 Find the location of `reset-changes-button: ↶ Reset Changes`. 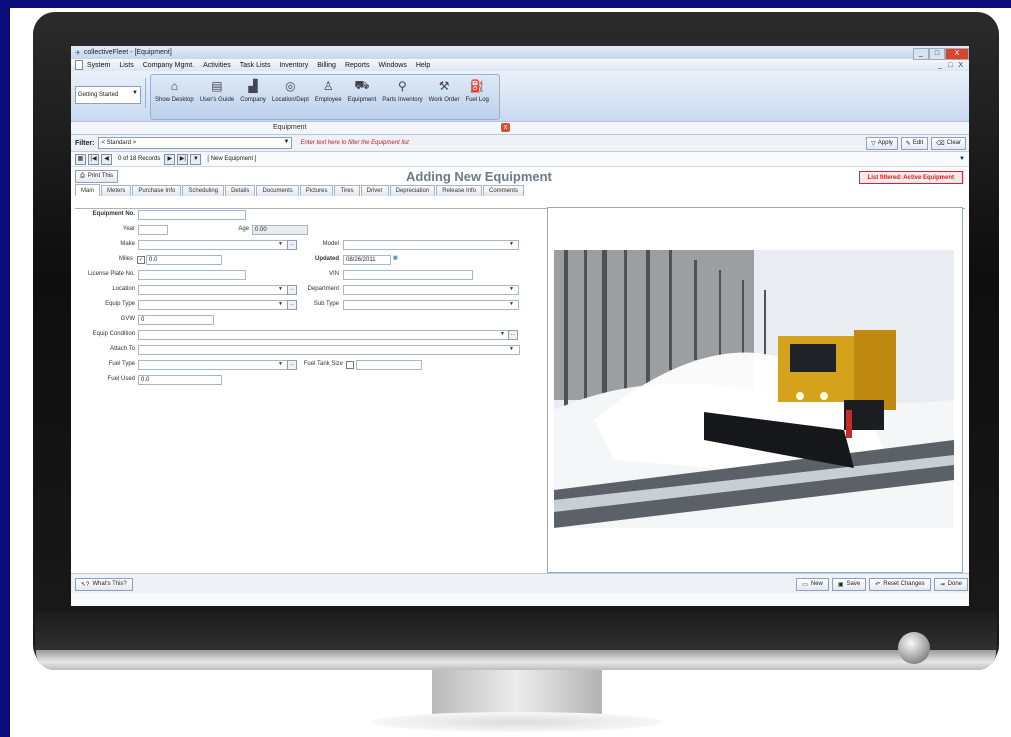

reset-changes-button: ↶ Reset Changes is located at coordinates (900, 584).